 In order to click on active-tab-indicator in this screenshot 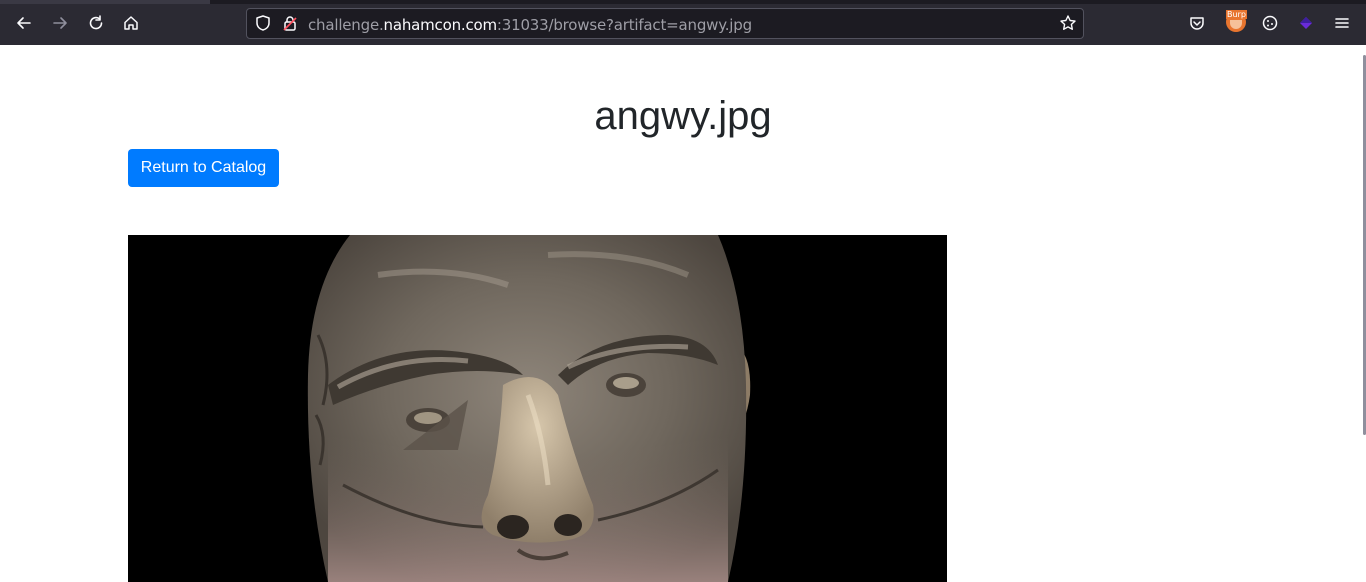, I will do `click(105, 2)`.